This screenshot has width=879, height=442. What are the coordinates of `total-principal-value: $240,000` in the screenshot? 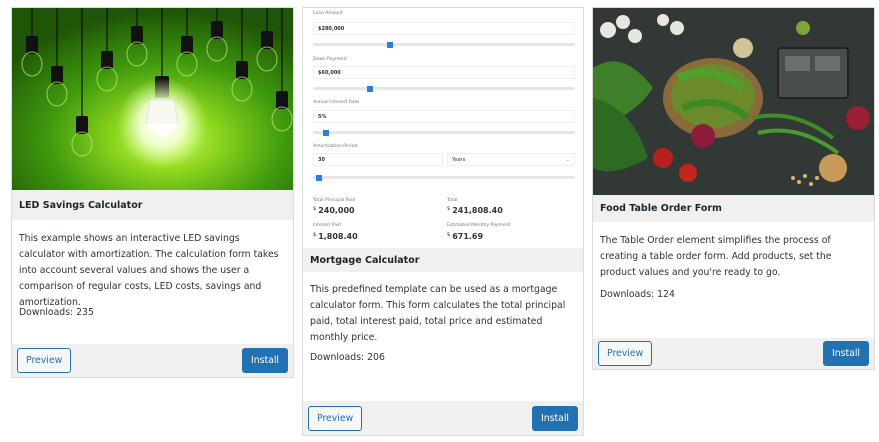 It's located at (334, 210).